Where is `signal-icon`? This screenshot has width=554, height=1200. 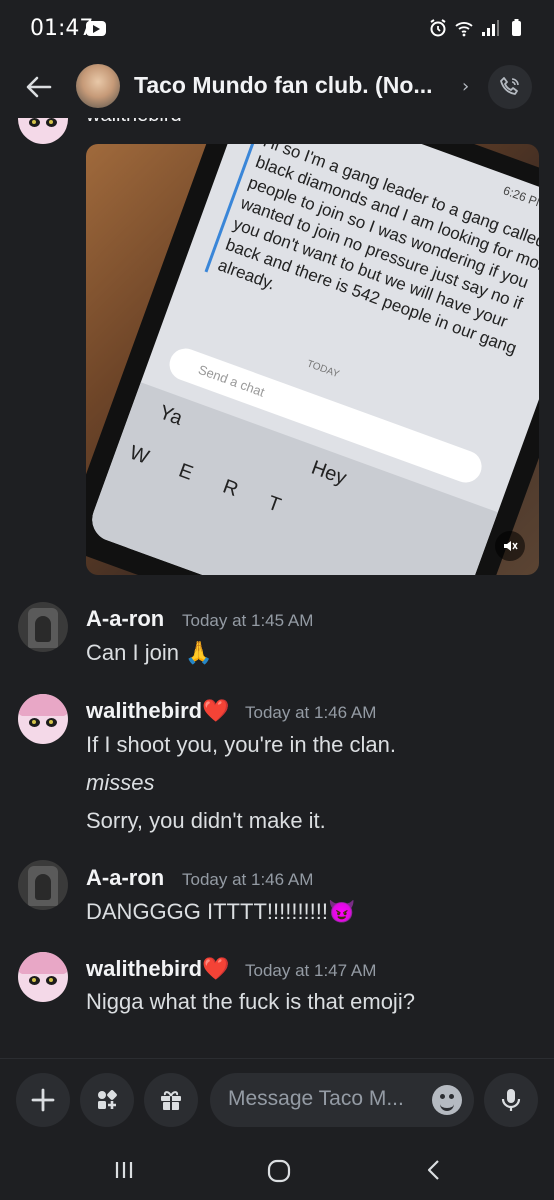 signal-icon is located at coordinates (490, 28).